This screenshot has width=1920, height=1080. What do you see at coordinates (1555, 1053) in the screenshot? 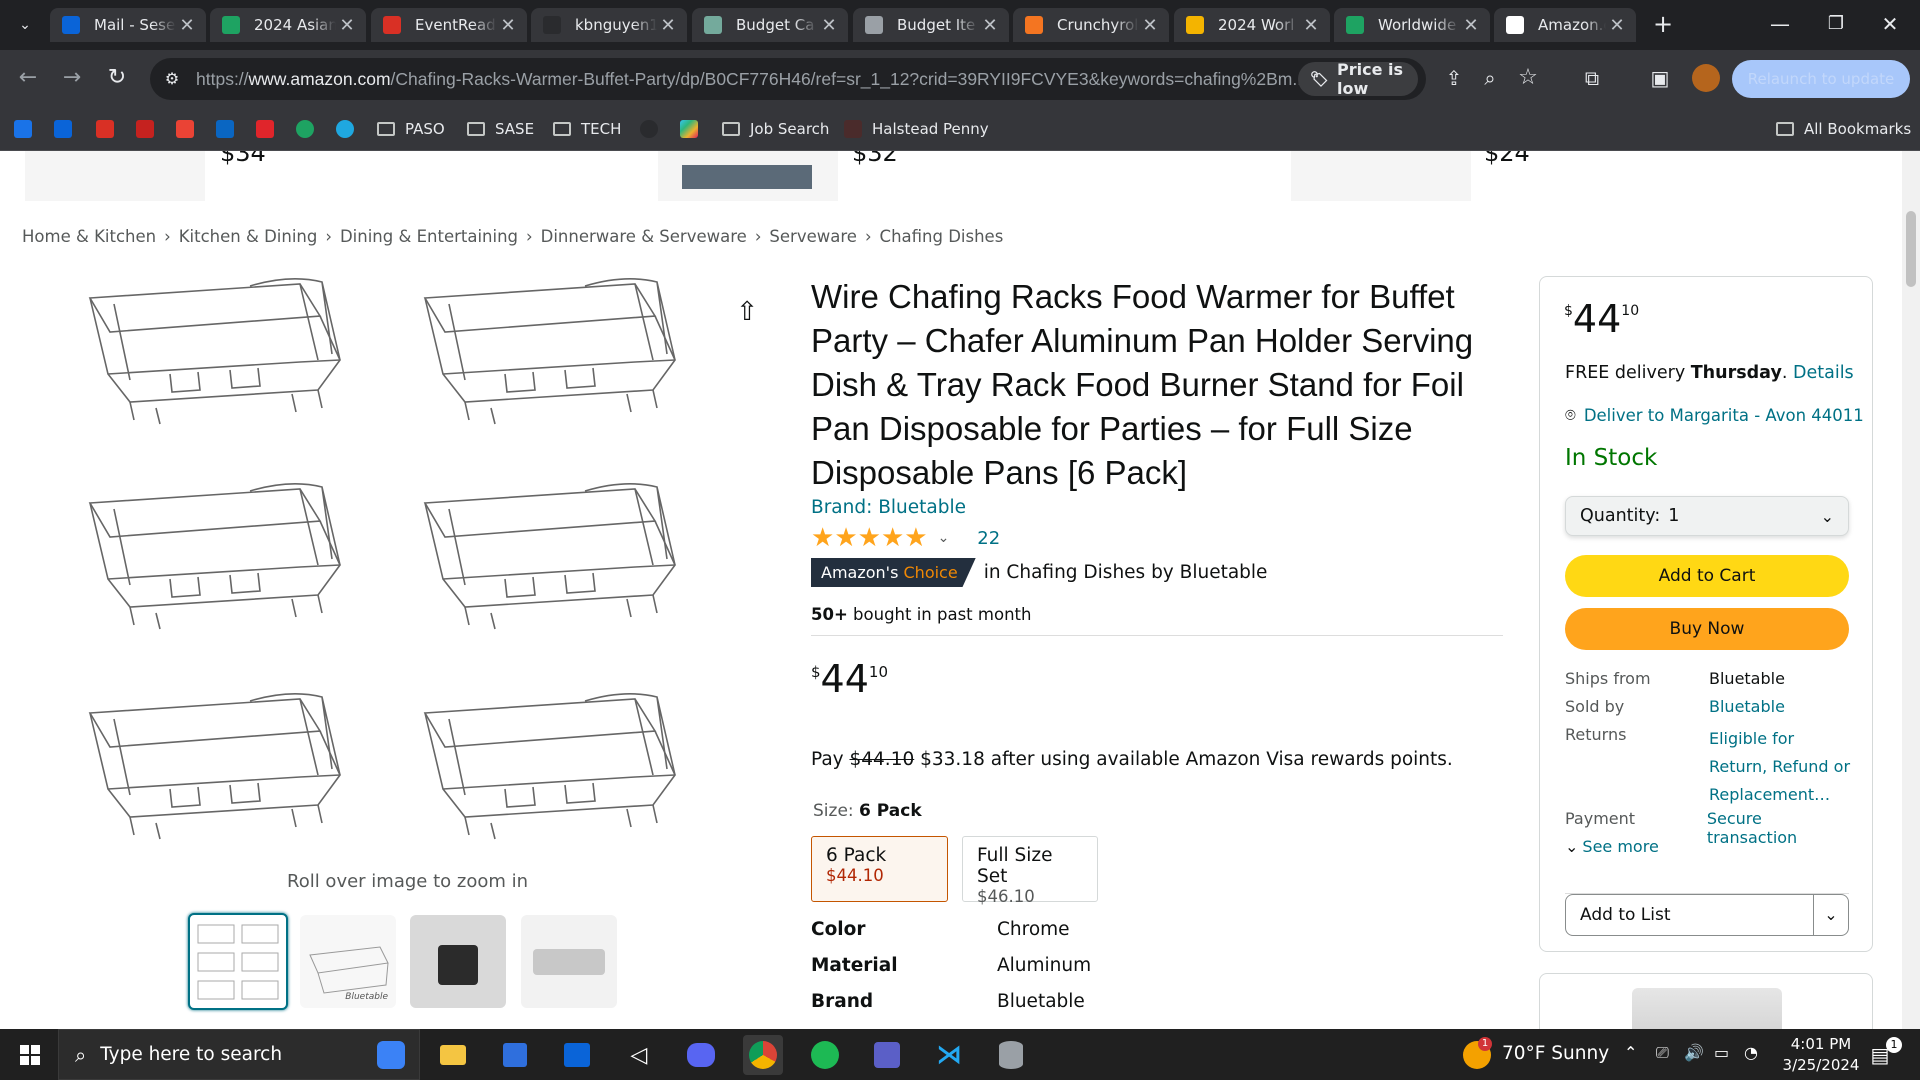
I see `weather-text: 70°F Sunny` at bounding box center [1555, 1053].